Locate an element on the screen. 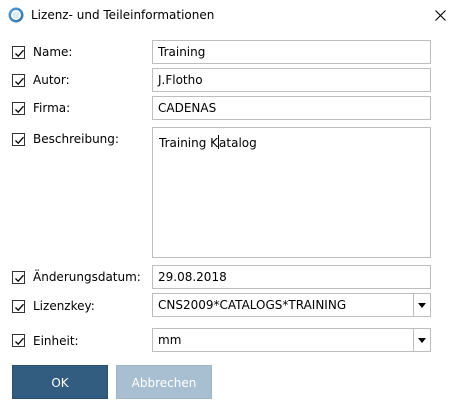 Image resolution: width=455 pixels, height=405 pixels. lizenzkey-value: CNS2009*CATALOGS*TRAINING is located at coordinates (252, 305).